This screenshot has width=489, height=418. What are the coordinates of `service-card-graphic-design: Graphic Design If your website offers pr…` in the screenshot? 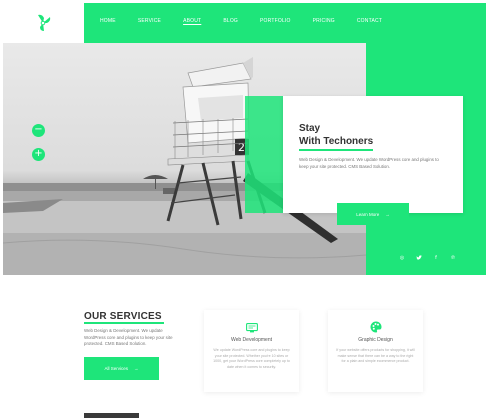 It's located at (375, 351).